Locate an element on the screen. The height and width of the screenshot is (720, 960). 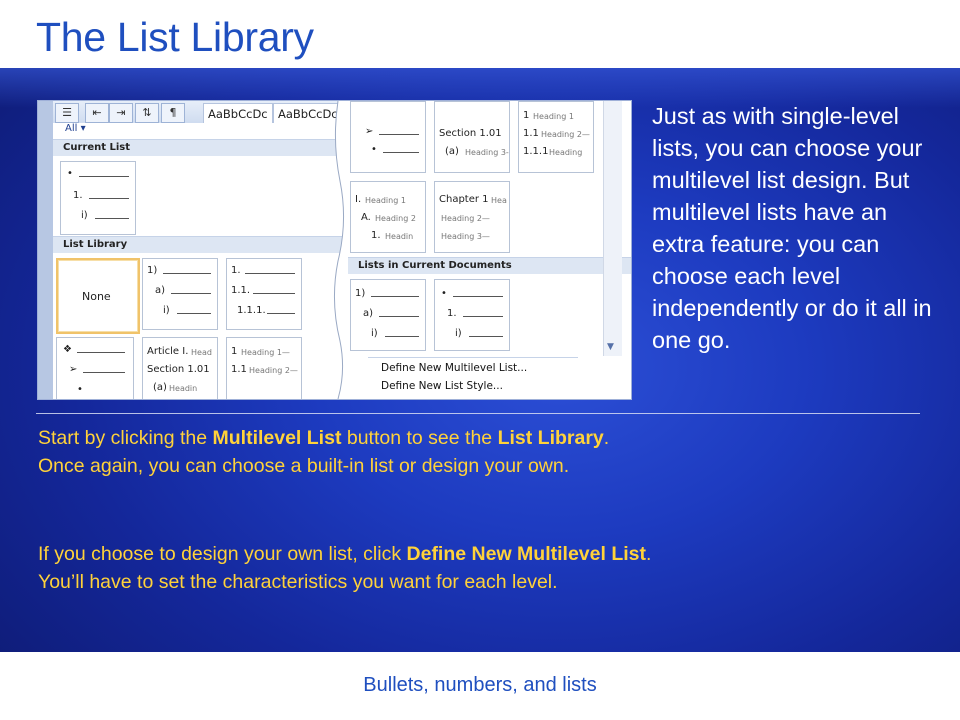
list-tile-symbols: ❖ ➢ • is located at coordinates (95, 368).